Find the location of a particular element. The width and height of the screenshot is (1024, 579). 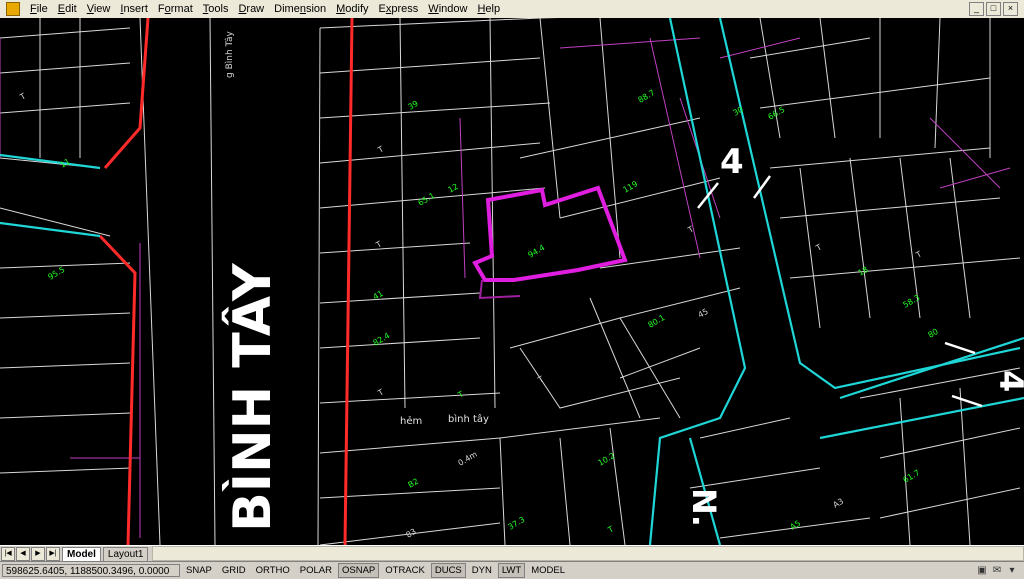

parcel-label: 18 is located at coordinates (863, 271).